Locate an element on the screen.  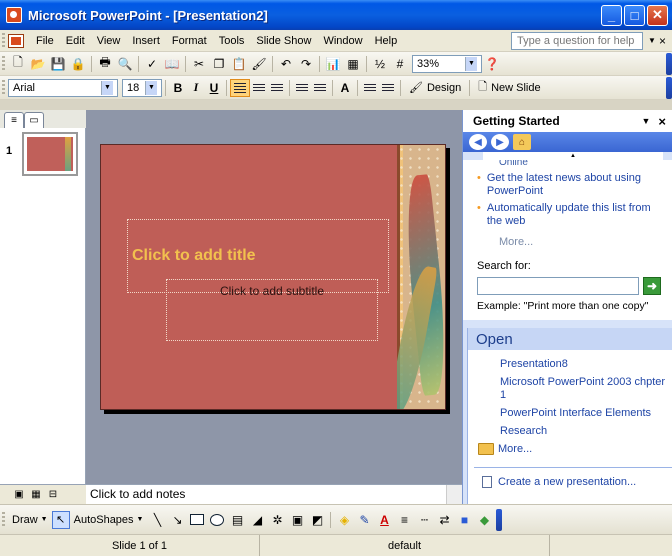
menu-view: View is located at coordinates (109, 41).